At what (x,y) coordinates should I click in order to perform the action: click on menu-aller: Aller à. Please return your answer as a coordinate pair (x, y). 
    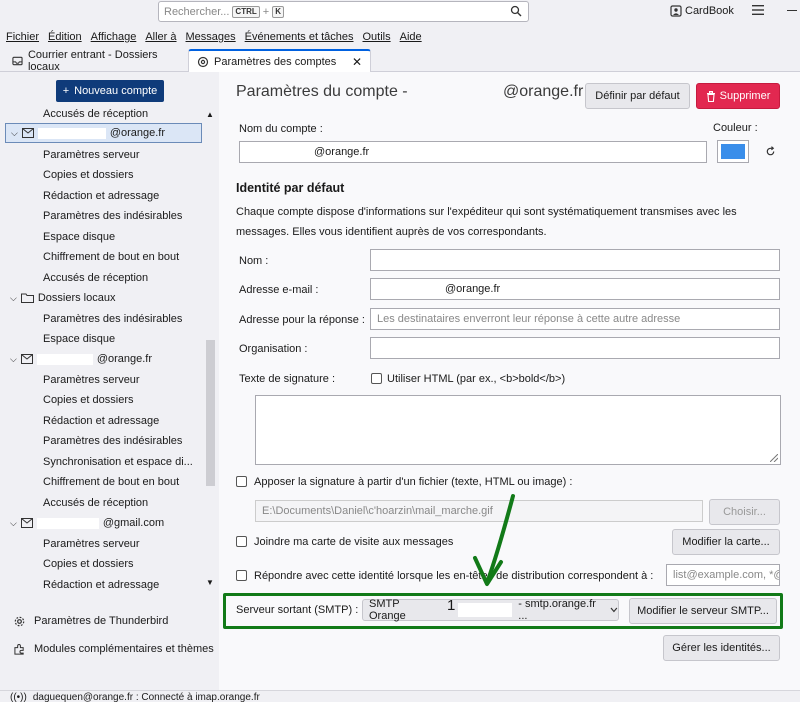
    Looking at the image, I should click on (159, 37).